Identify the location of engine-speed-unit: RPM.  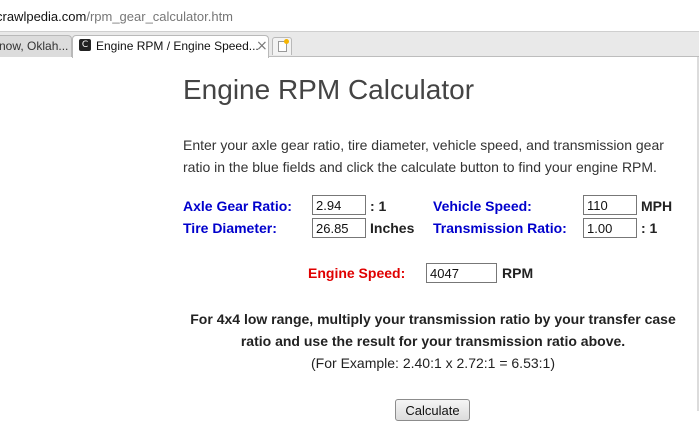
(518, 273).